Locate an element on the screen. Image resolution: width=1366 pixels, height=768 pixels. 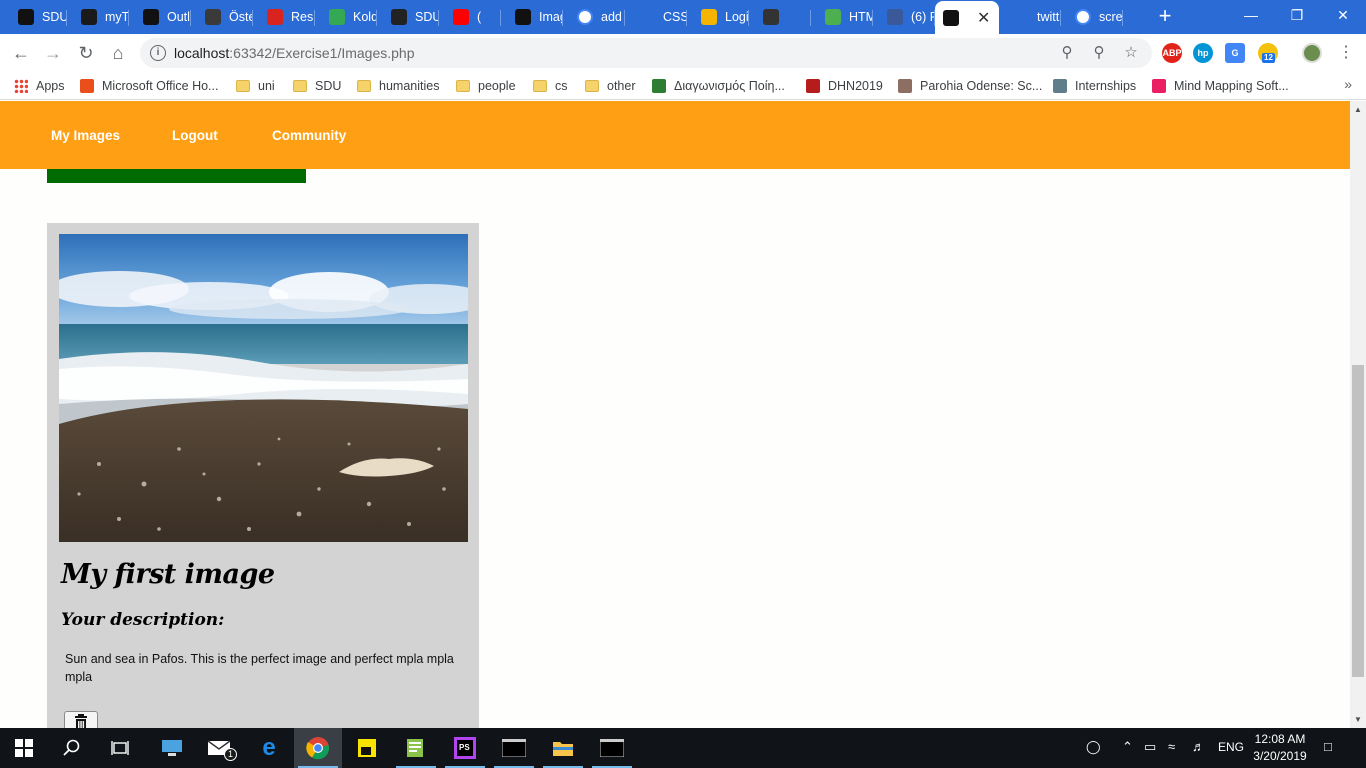
chrome-menu-icon: ⋮ is located at coordinates (1346, 53).